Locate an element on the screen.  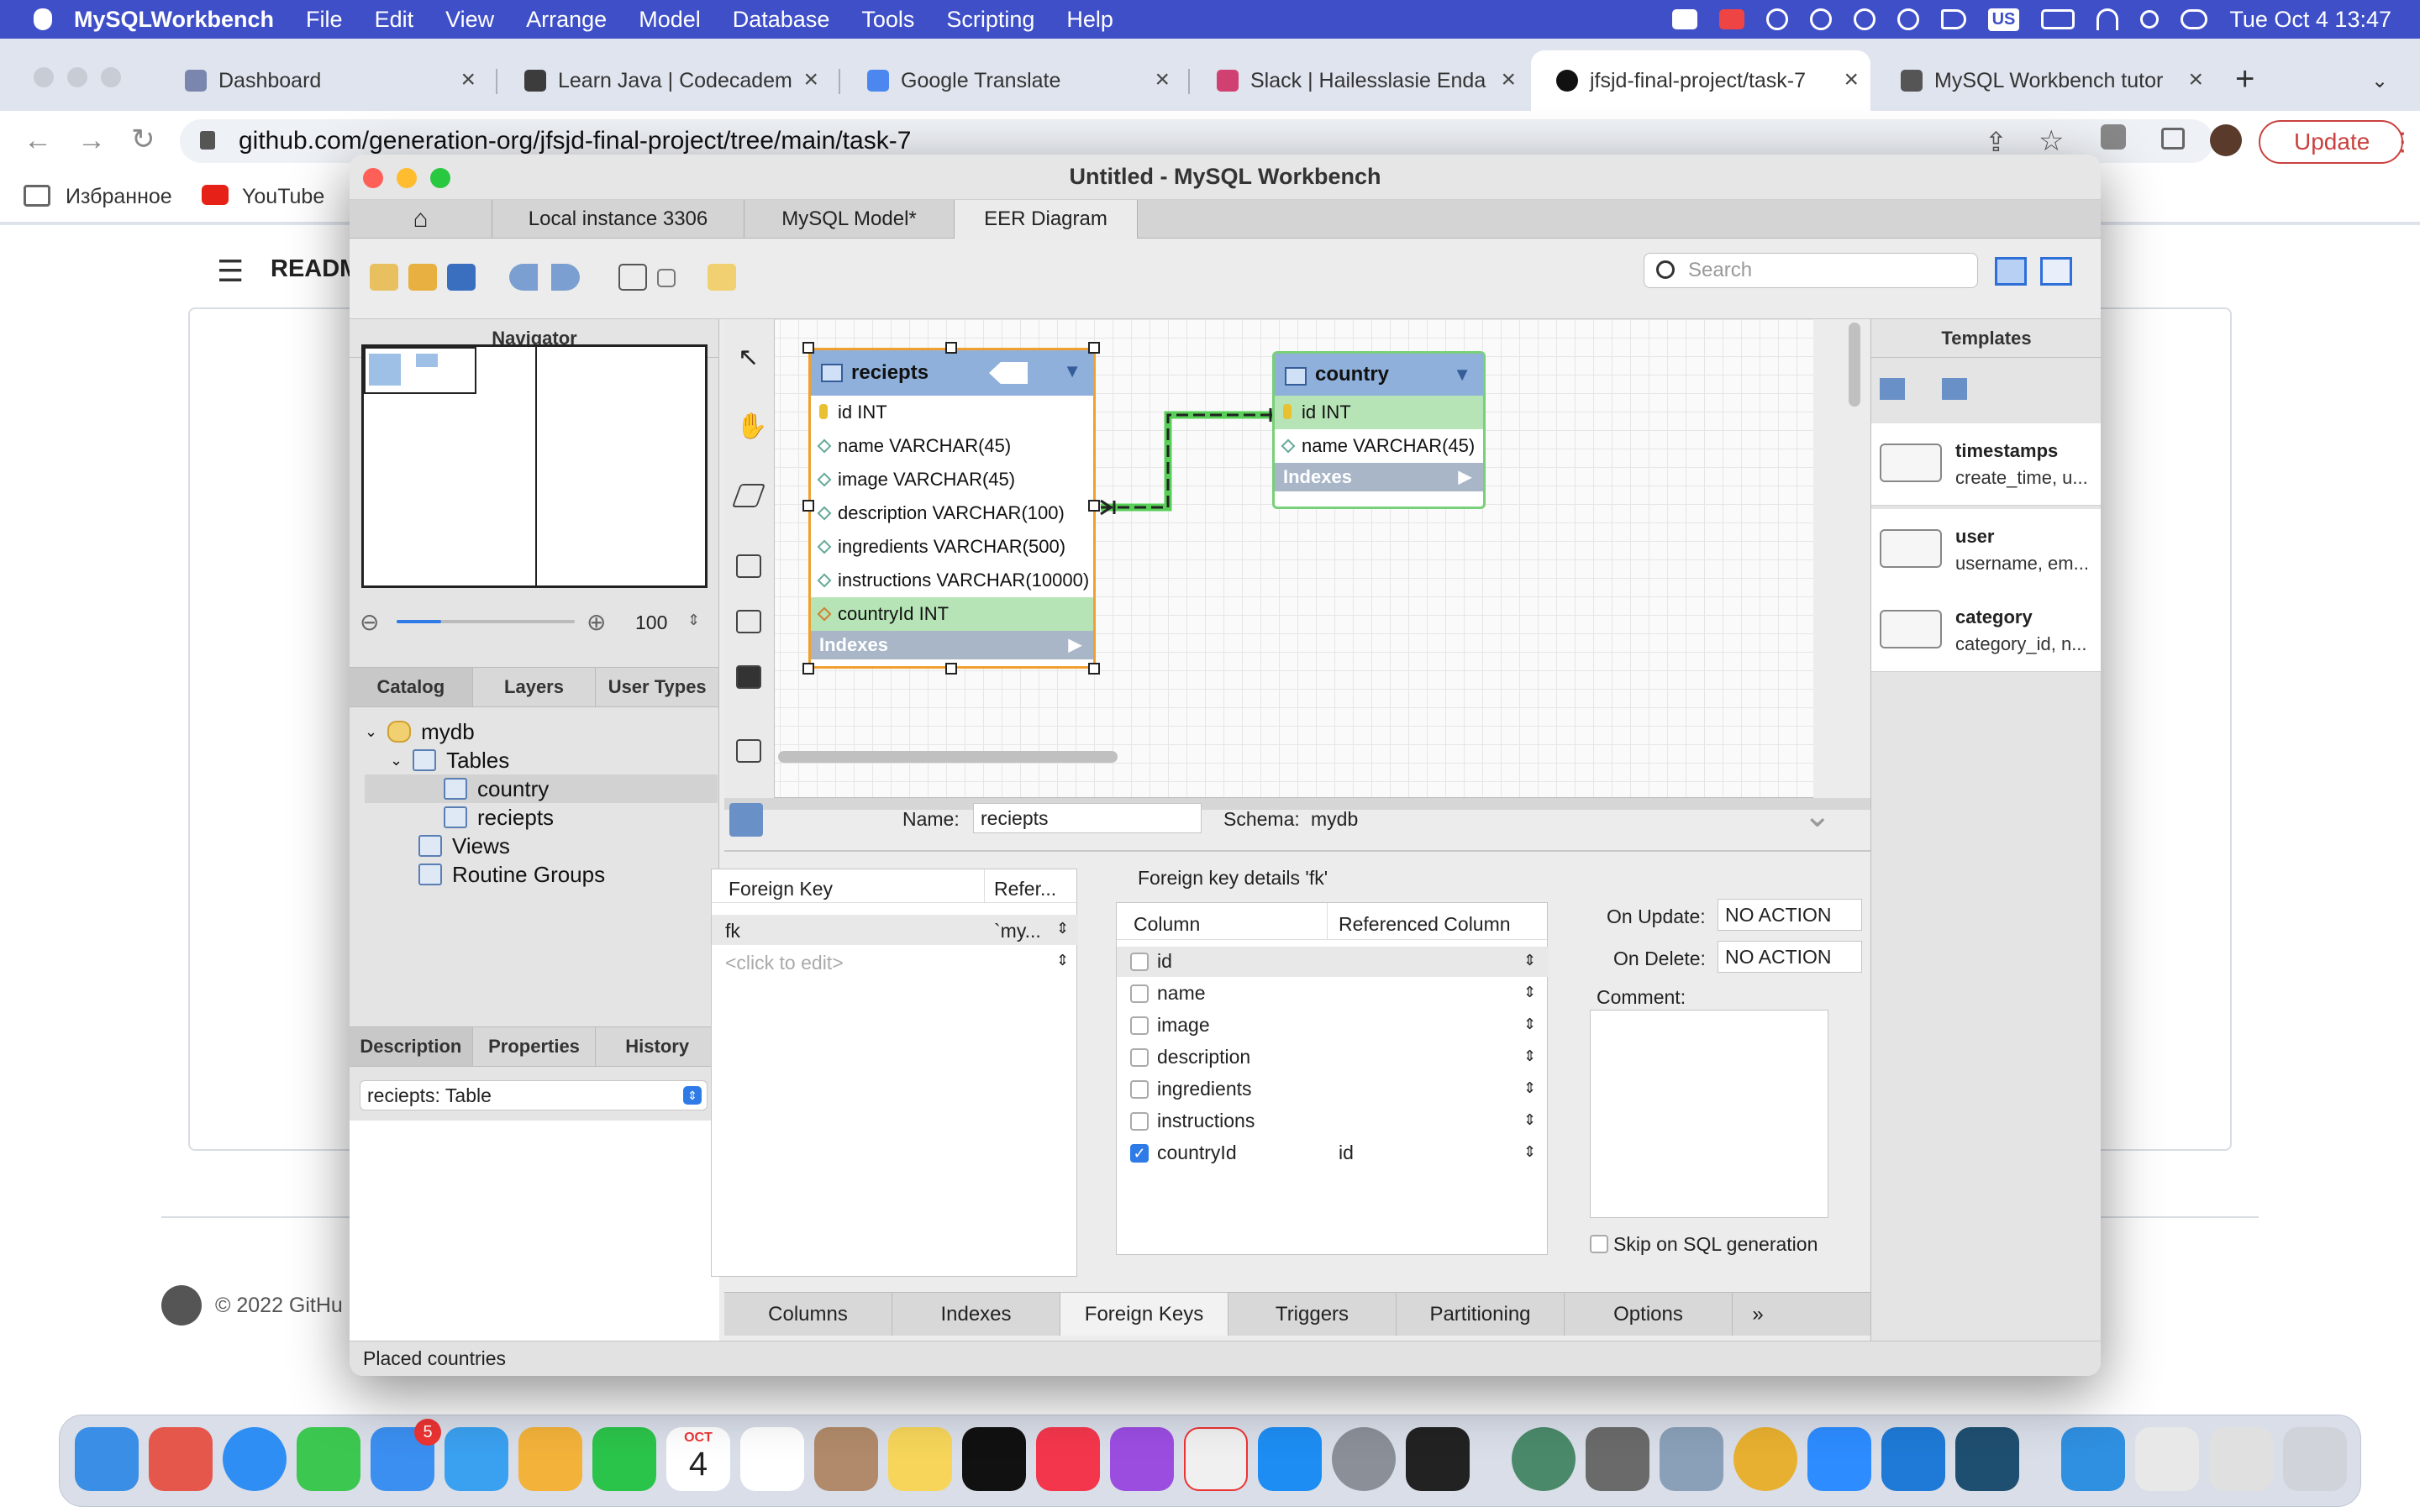
network-globe-icon is located at coordinates (1544, 1459).